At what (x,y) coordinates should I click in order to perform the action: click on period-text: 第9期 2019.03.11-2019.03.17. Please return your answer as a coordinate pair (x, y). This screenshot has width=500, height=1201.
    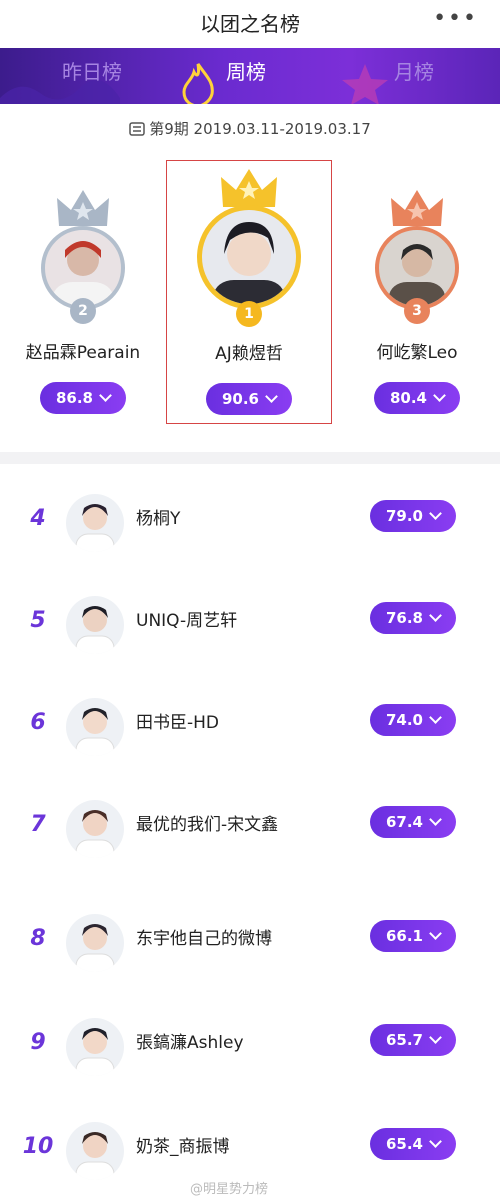
    Looking at the image, I should click on (260, 129).